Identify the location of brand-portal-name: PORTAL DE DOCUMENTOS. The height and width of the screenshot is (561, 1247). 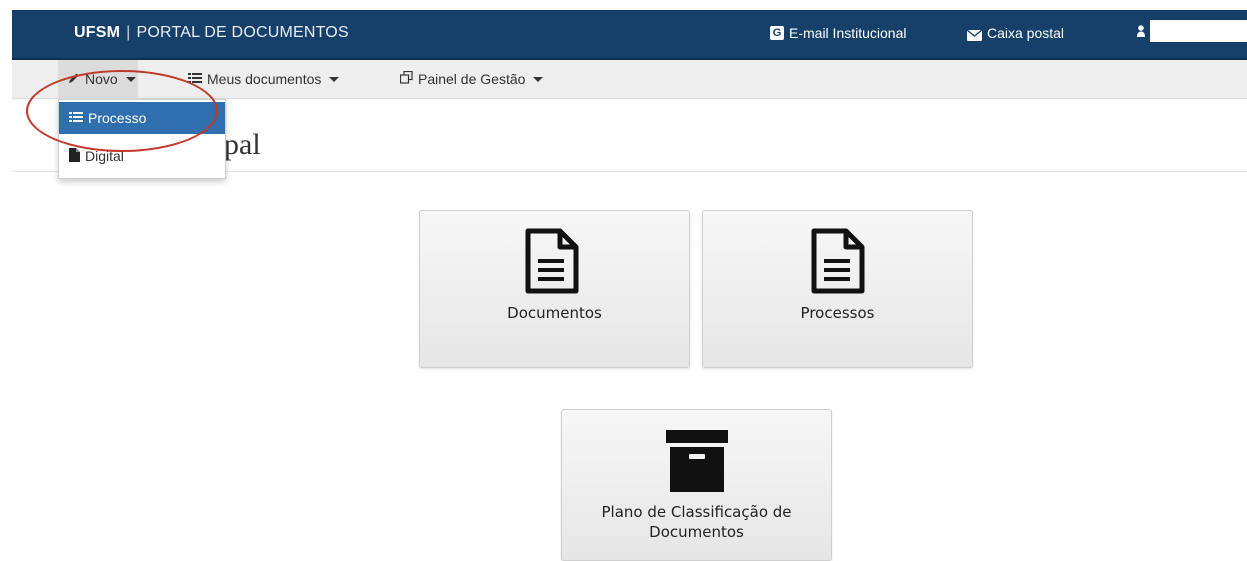
(242, 32).